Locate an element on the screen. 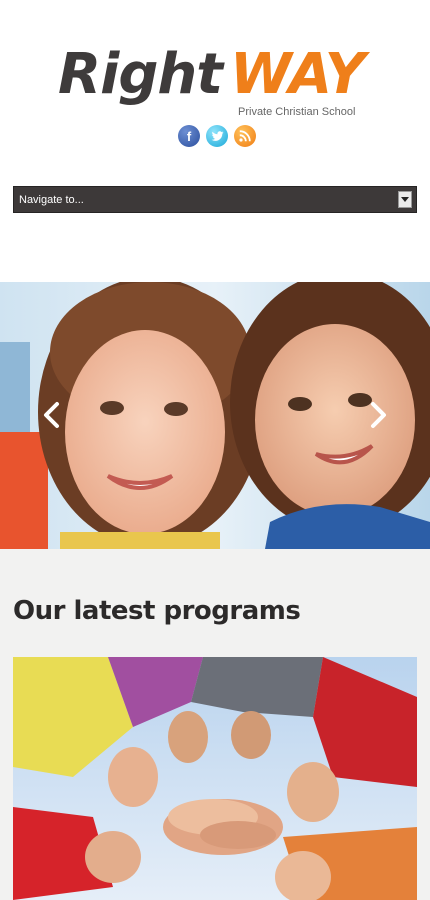  chevron-down-icon is located at coordinates (405, 199).